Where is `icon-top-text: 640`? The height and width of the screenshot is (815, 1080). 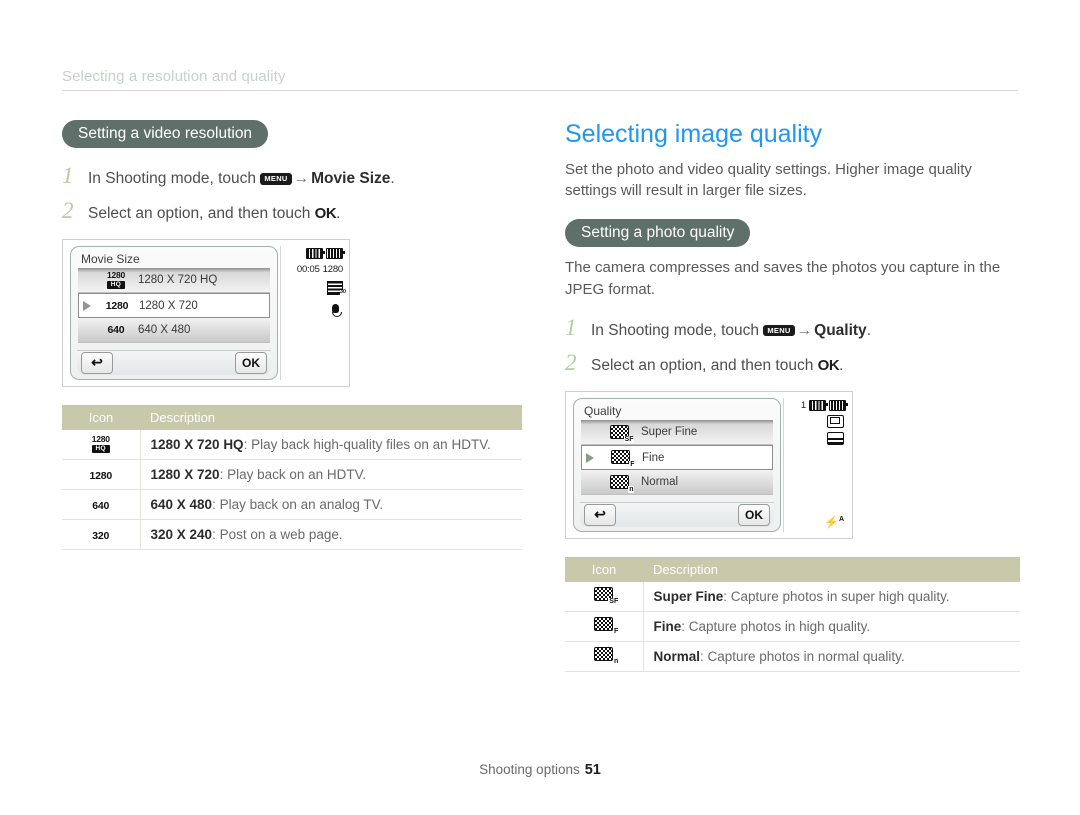 icon-top-text: 640 is located at coordinates (116, 330).